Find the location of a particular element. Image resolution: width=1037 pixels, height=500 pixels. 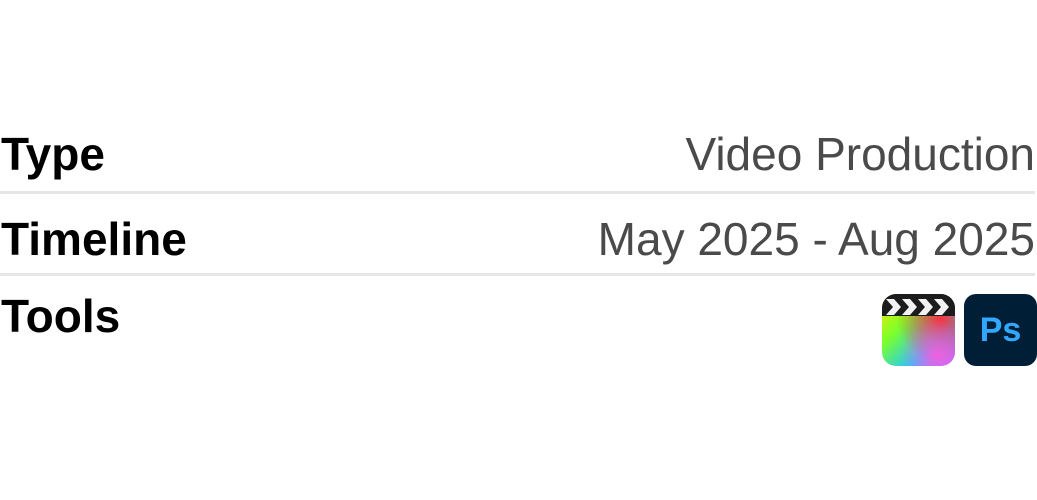

tools-label: Tools is located at coordinates (61, 316).